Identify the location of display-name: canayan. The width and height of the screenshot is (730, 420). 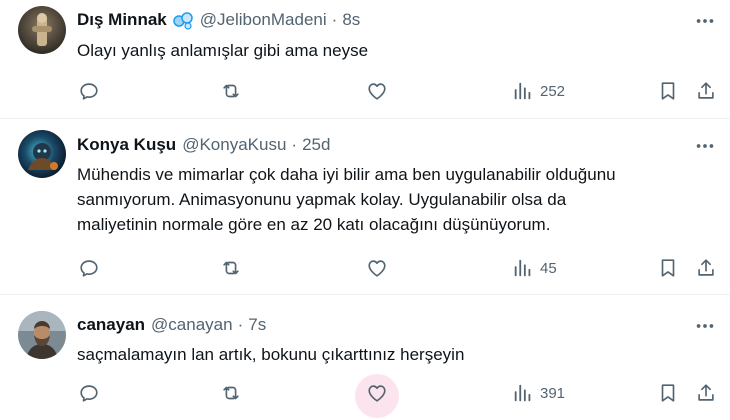
(111, 325).